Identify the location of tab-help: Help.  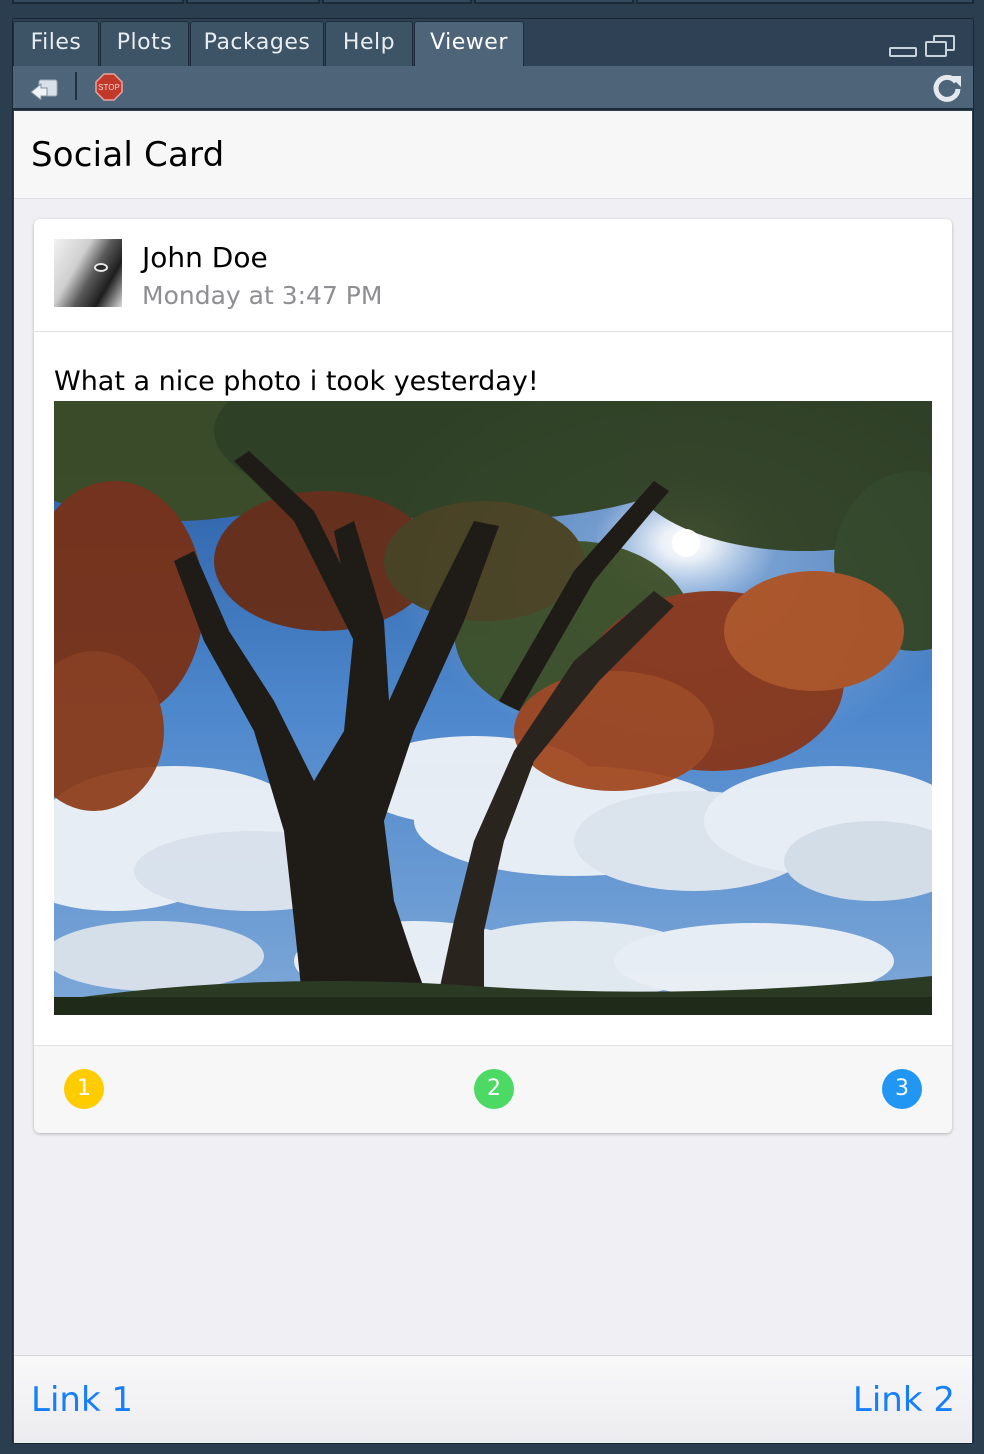
(369, 43).